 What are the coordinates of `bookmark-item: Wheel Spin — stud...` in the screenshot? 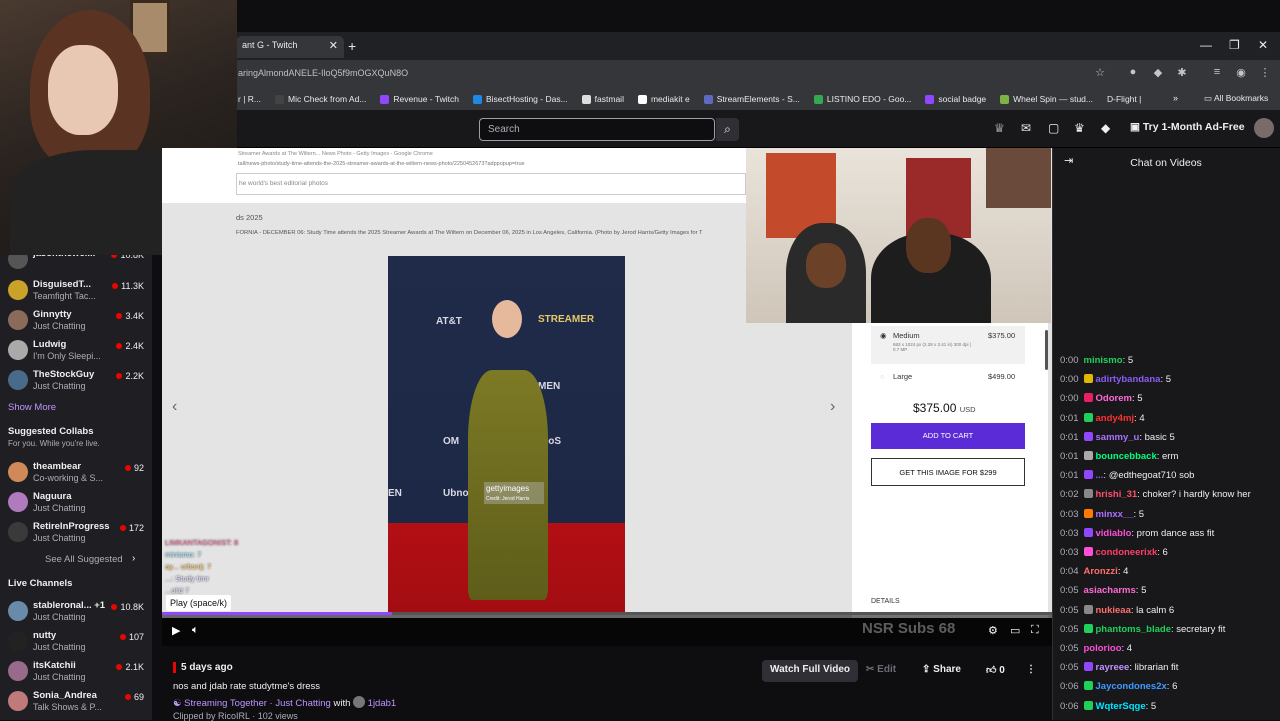 It's located at (1046, 99).